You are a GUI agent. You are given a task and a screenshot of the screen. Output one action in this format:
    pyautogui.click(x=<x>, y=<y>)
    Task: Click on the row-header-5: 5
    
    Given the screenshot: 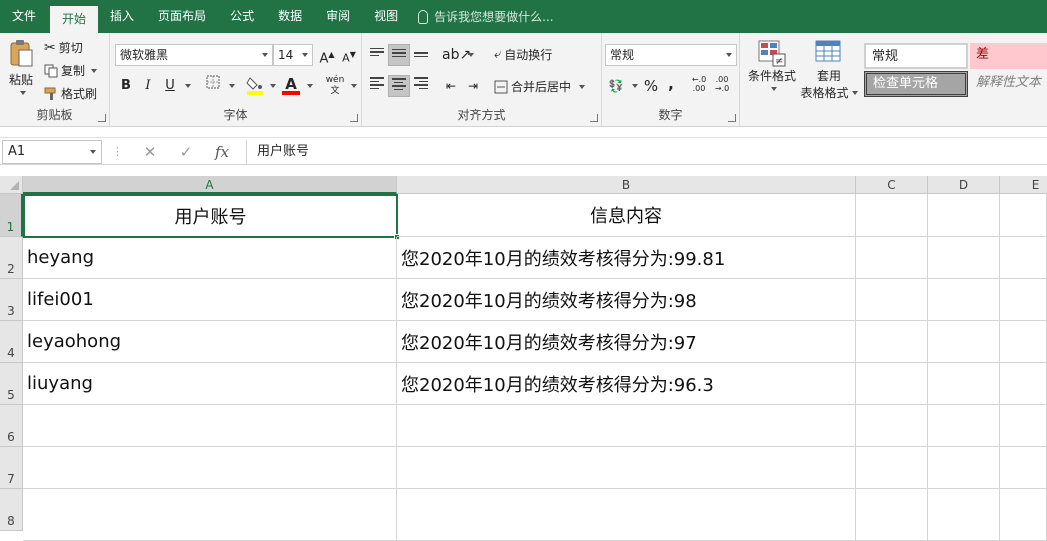 What is the action you would take?
    pyautogui.click(x=11, y=384)
    